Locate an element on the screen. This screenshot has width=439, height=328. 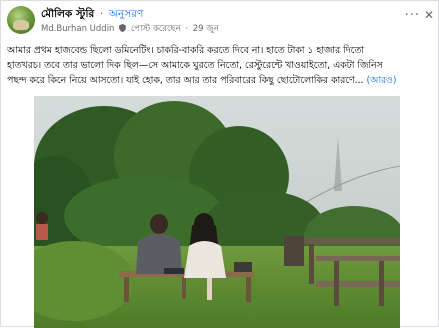
more-options-button: ··· is located at coordinates (412, 15).